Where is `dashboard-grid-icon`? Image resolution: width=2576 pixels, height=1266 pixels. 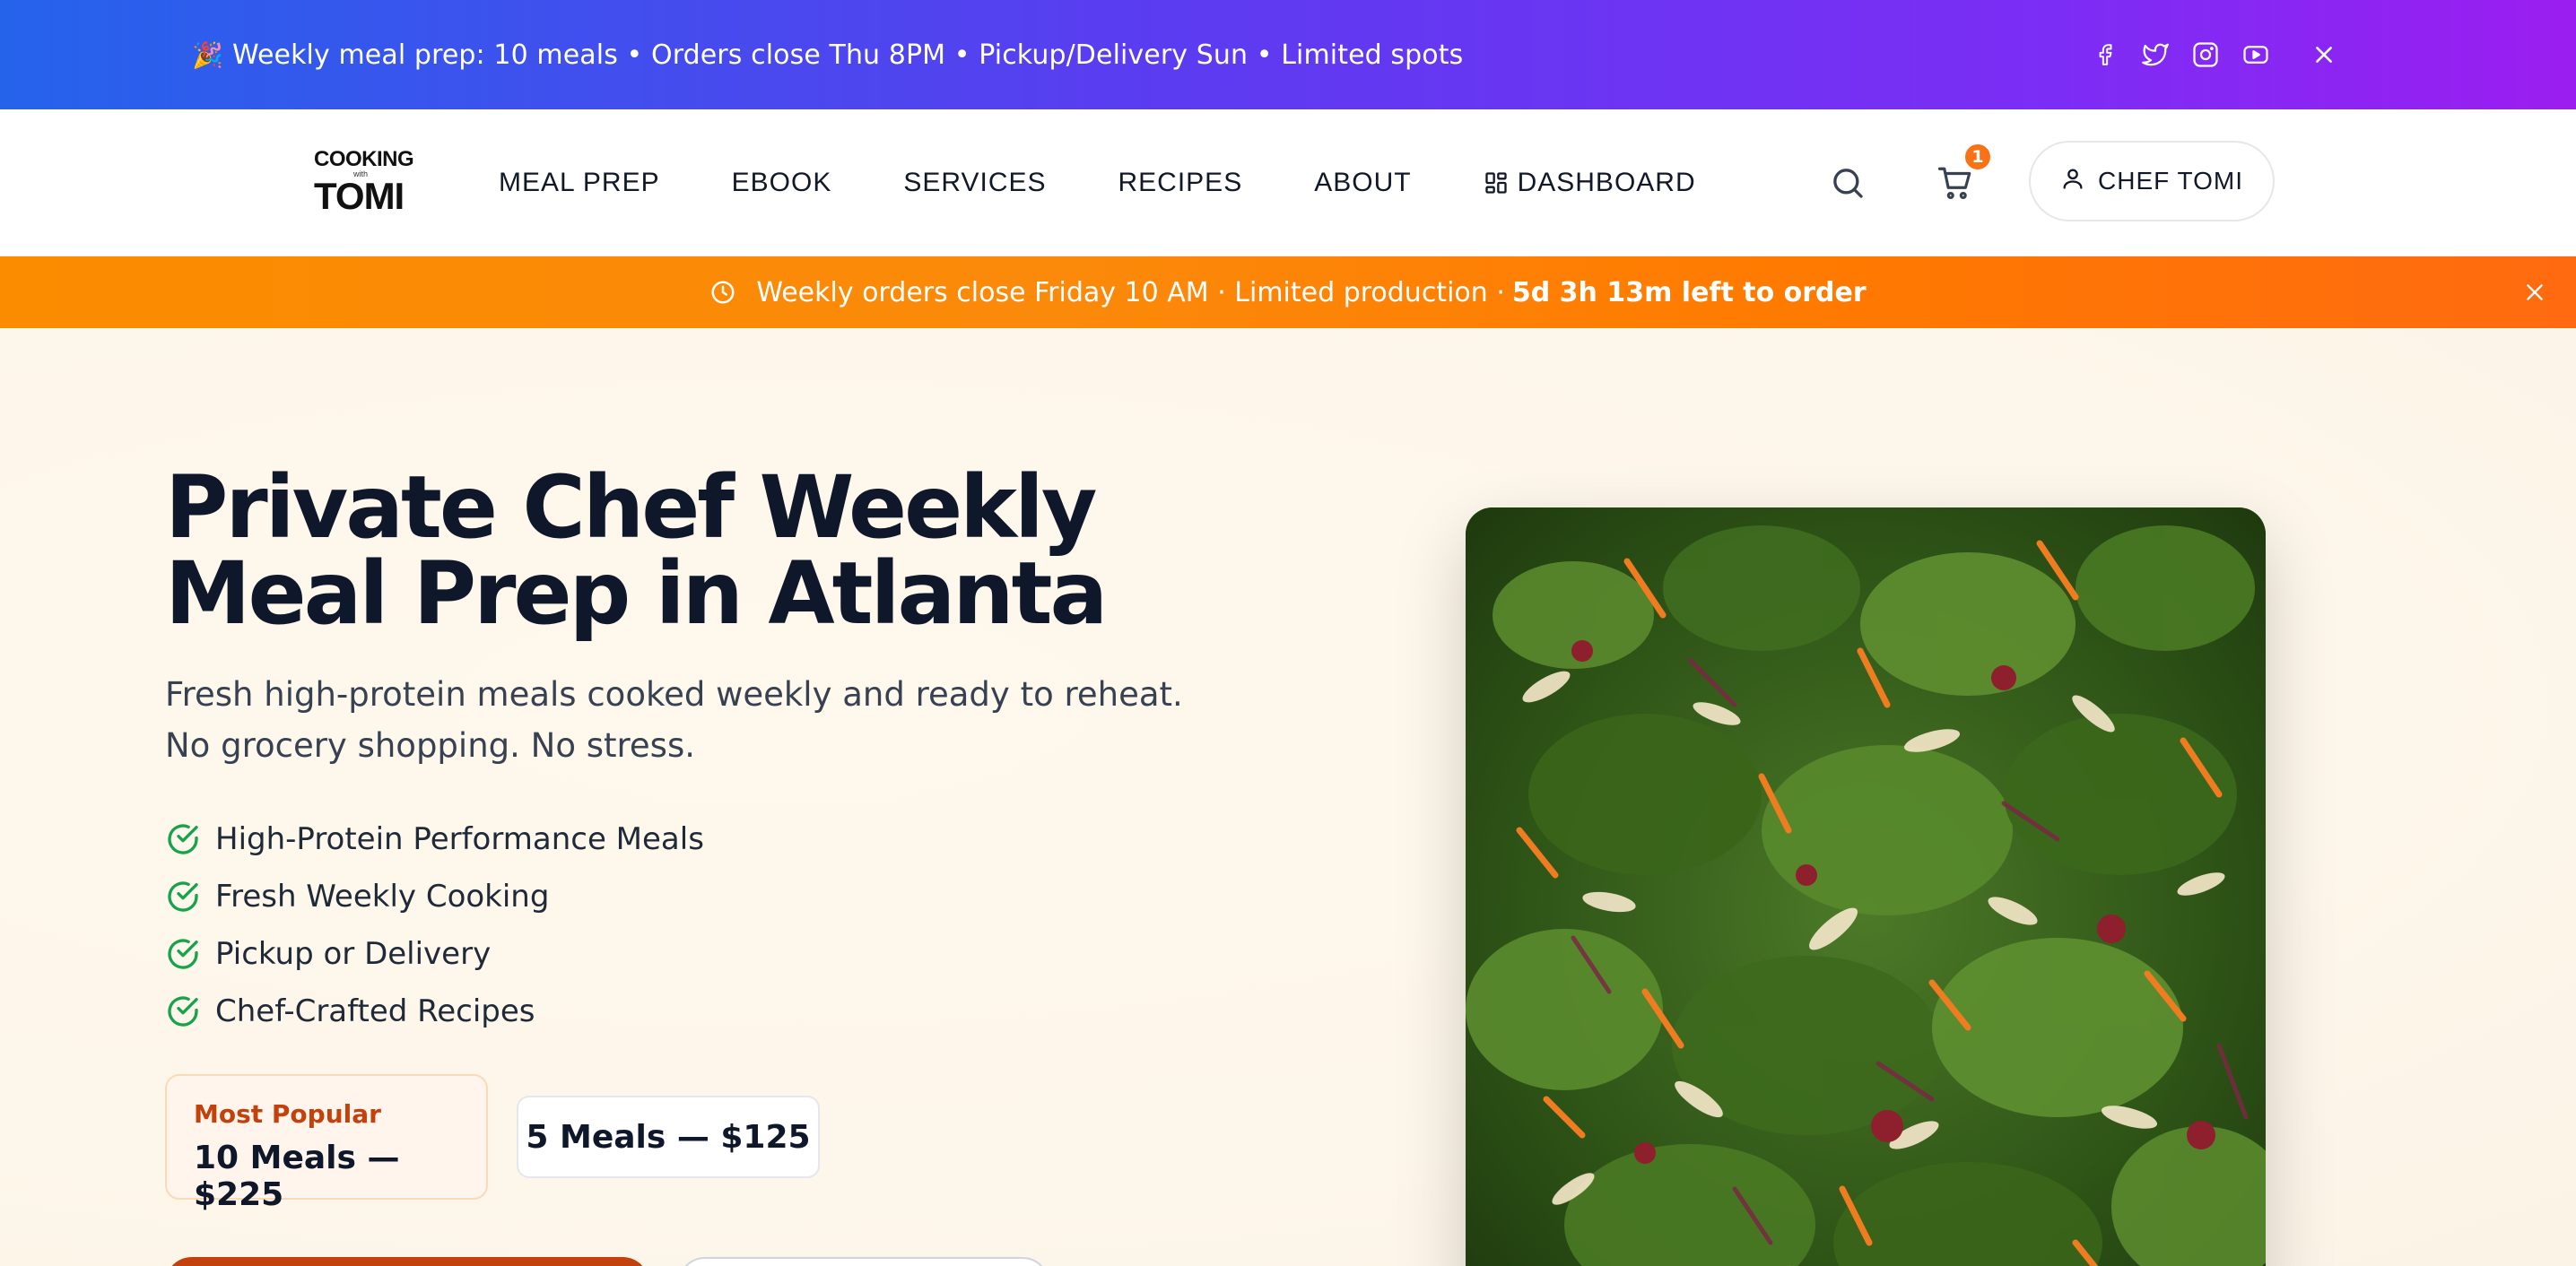 dashboard-grid-icon is located at coordinates (1496, 182).